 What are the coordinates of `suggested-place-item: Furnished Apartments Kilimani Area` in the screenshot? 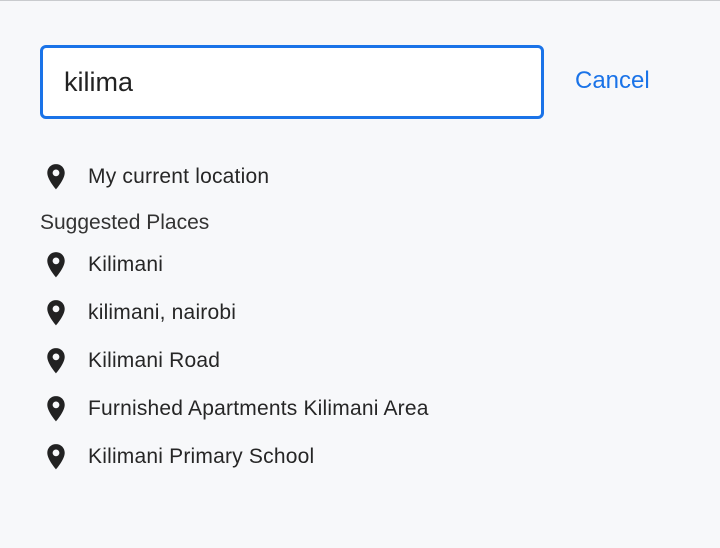 It's located at (360, 409).